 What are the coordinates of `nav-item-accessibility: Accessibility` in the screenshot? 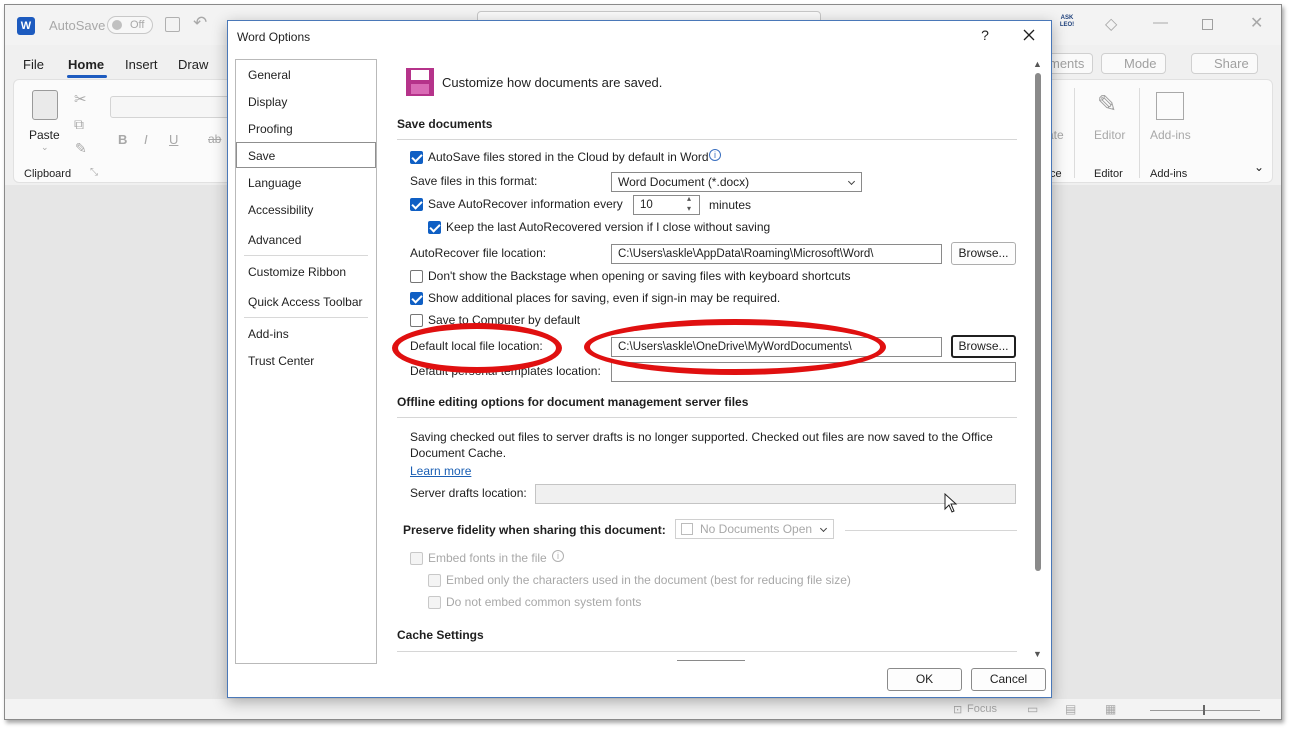 It's located at (280, 210).